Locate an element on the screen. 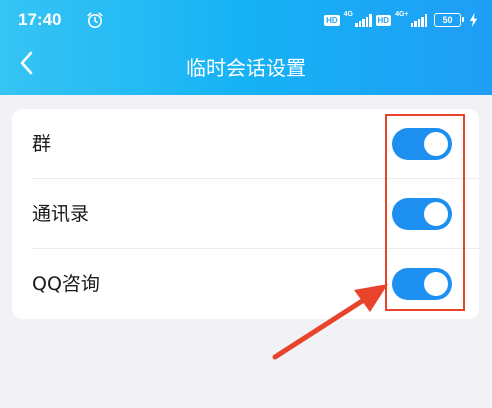  battery-level: 50 is located at coordinates (447, 20).